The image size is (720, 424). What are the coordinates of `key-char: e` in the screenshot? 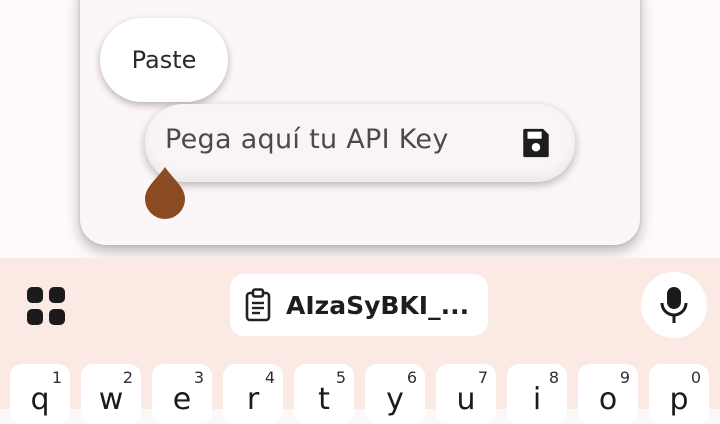 It's located at (182, 399).